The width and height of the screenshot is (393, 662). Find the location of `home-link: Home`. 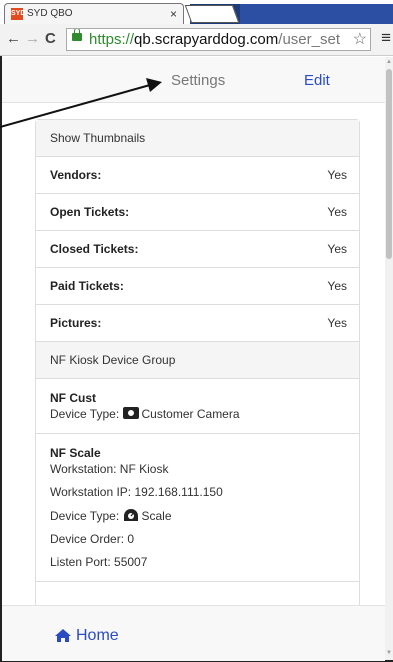

home-link: Home is located at coordinates (97, 636).